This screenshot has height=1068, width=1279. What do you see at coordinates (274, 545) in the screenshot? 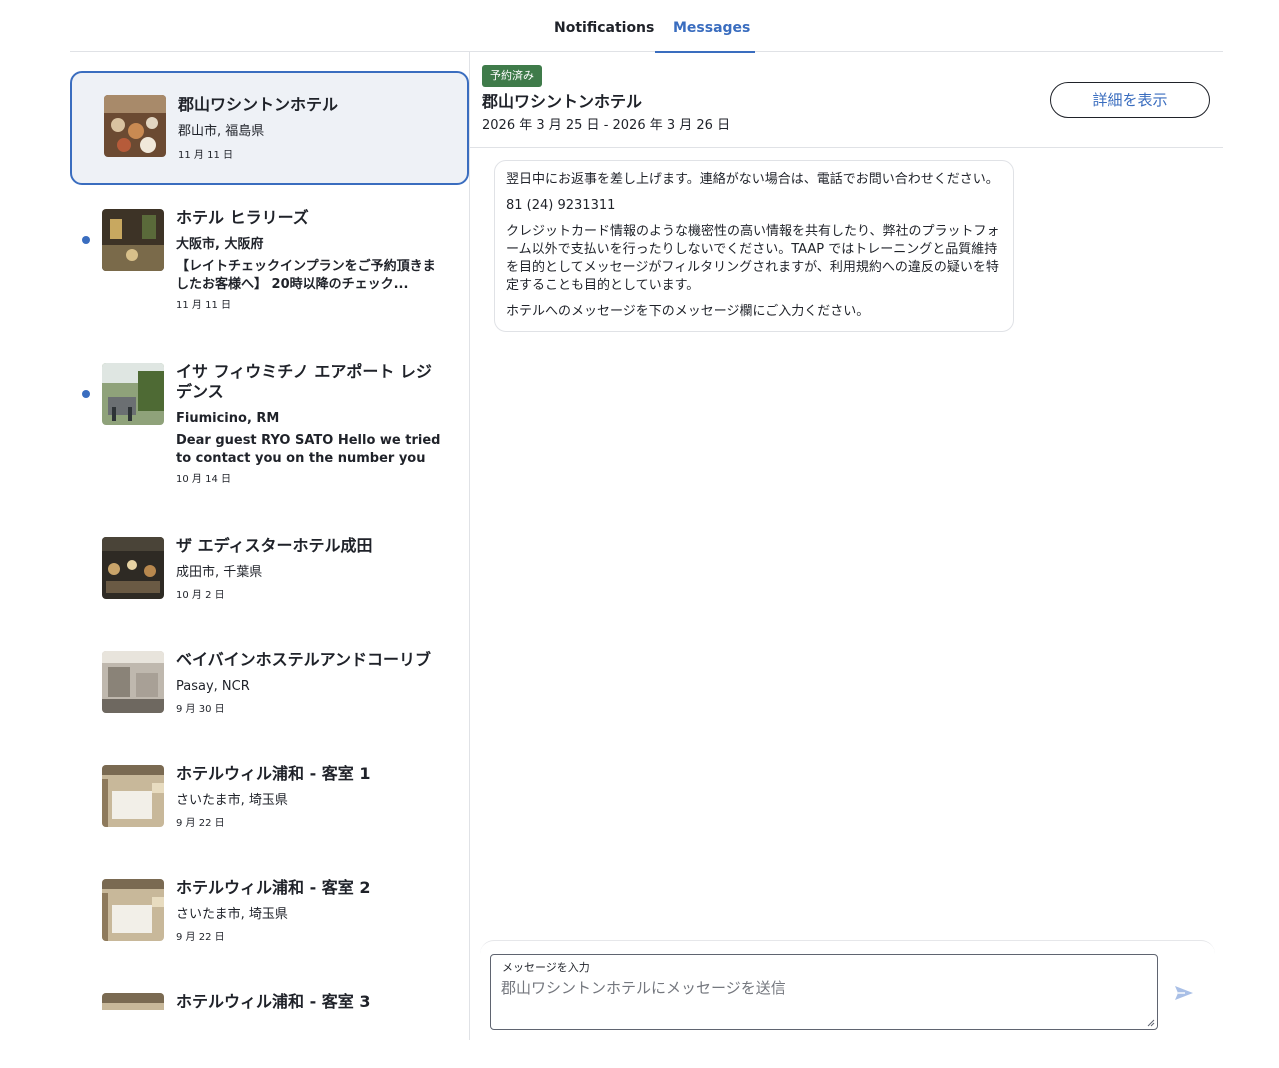
I see `conversation-title: ザ エディスターホテル成田` at bounding box center [274, 545].